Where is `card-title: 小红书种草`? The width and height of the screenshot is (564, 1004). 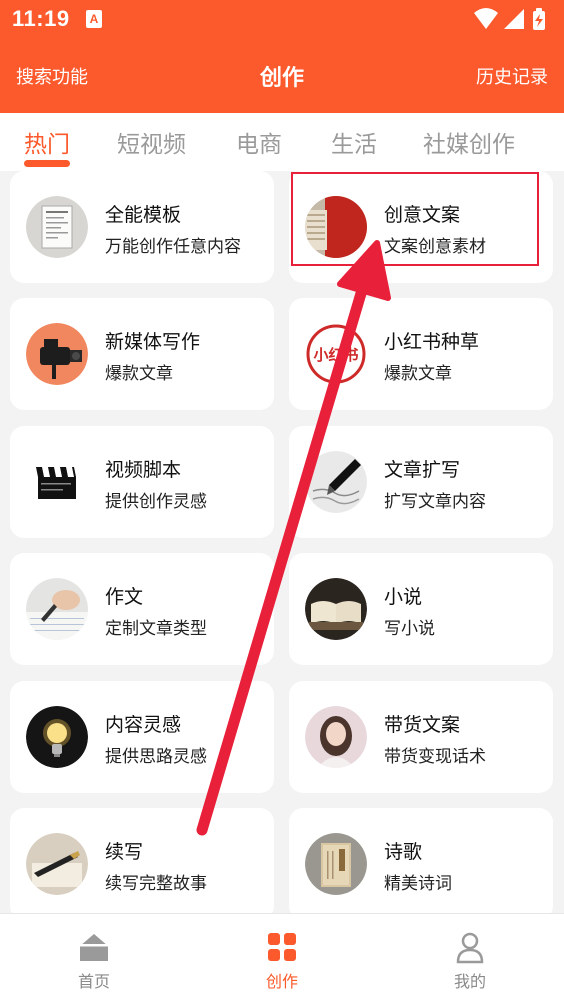 card-title: 小红书种草 is located at coordinates (432, 342).